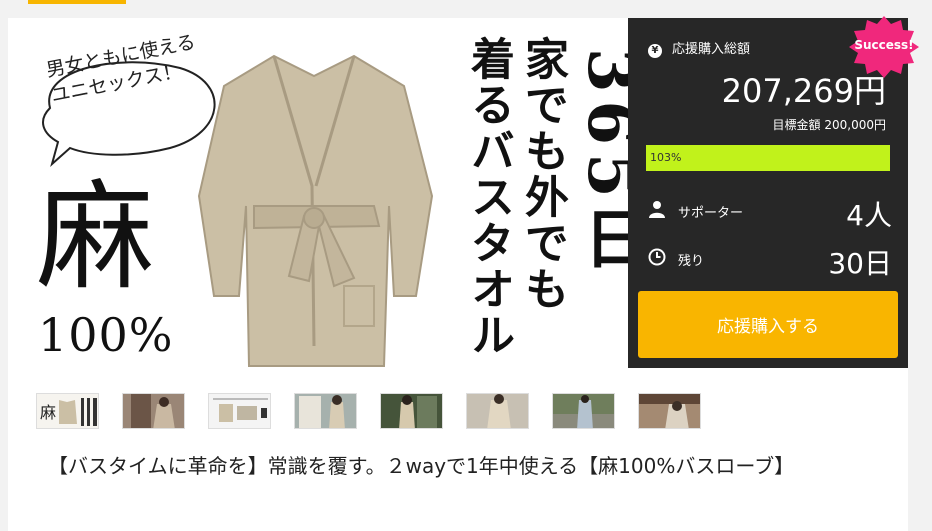  What do you see at coordinates (666, 157) in the screenshot?
I see `progress-label: 103%` at bounding box center [666, 157].